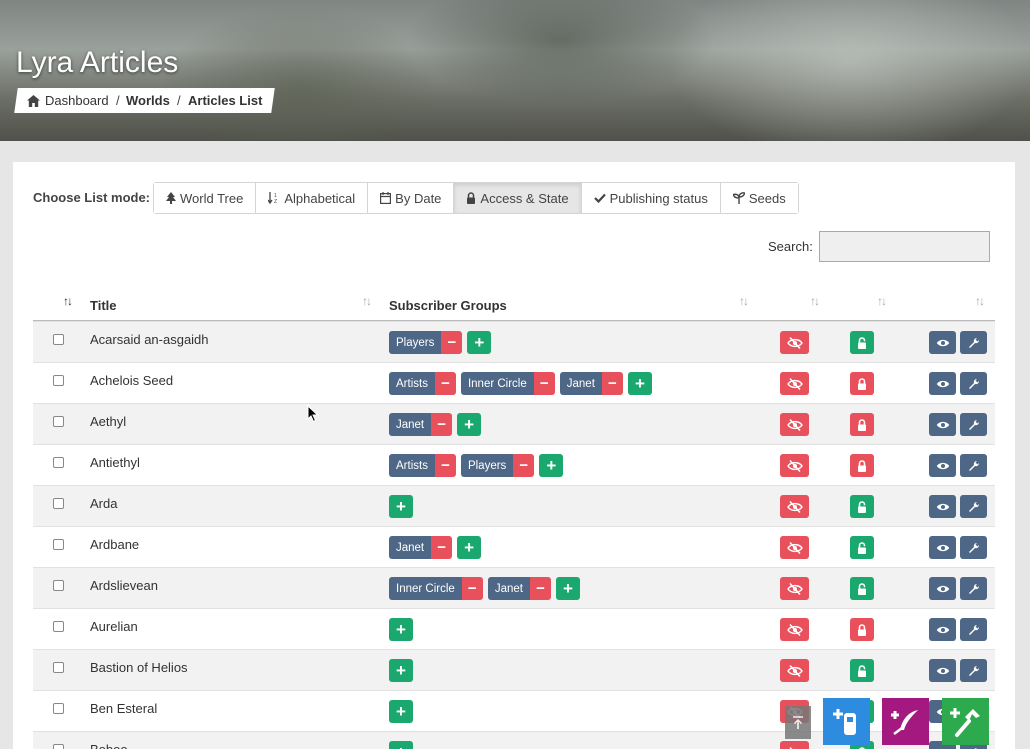 This screenshot has width=1030, height=749. What do you see at coordinates (103, 305) in the screenshot?
I see `column-title-header: Title` at bounding box center [103, 305].